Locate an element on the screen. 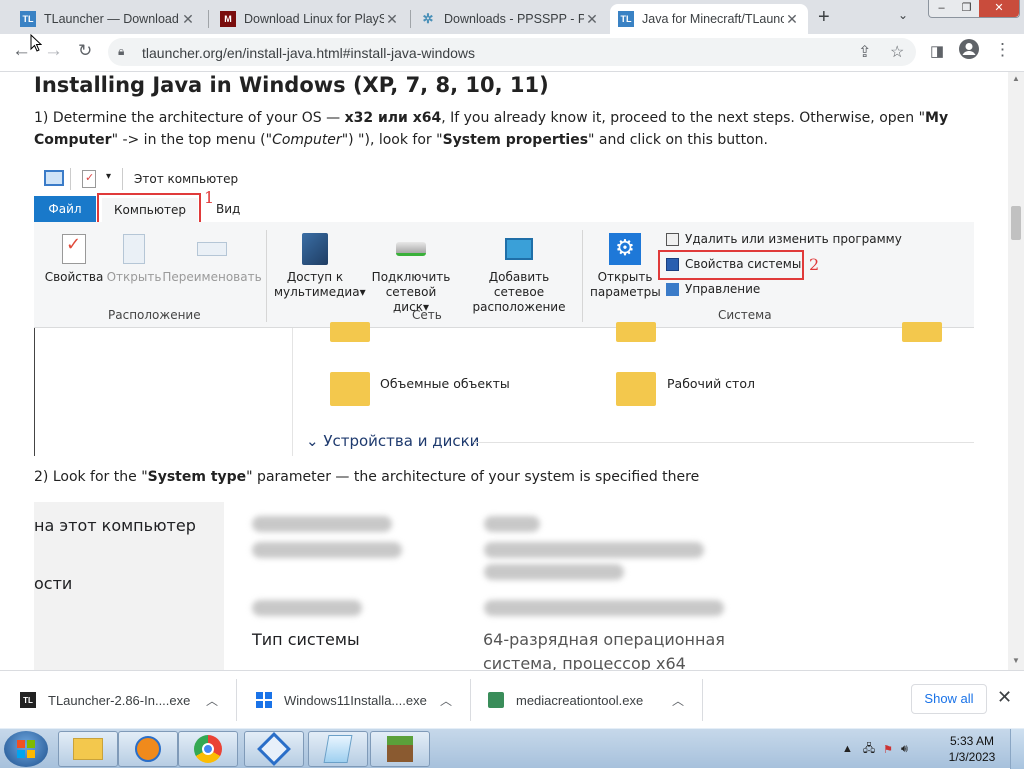 The height and width of the screenshot is (769, 1024). devices-section-header: ⌄ Устройства и диски is located at coordinates (392, 441).